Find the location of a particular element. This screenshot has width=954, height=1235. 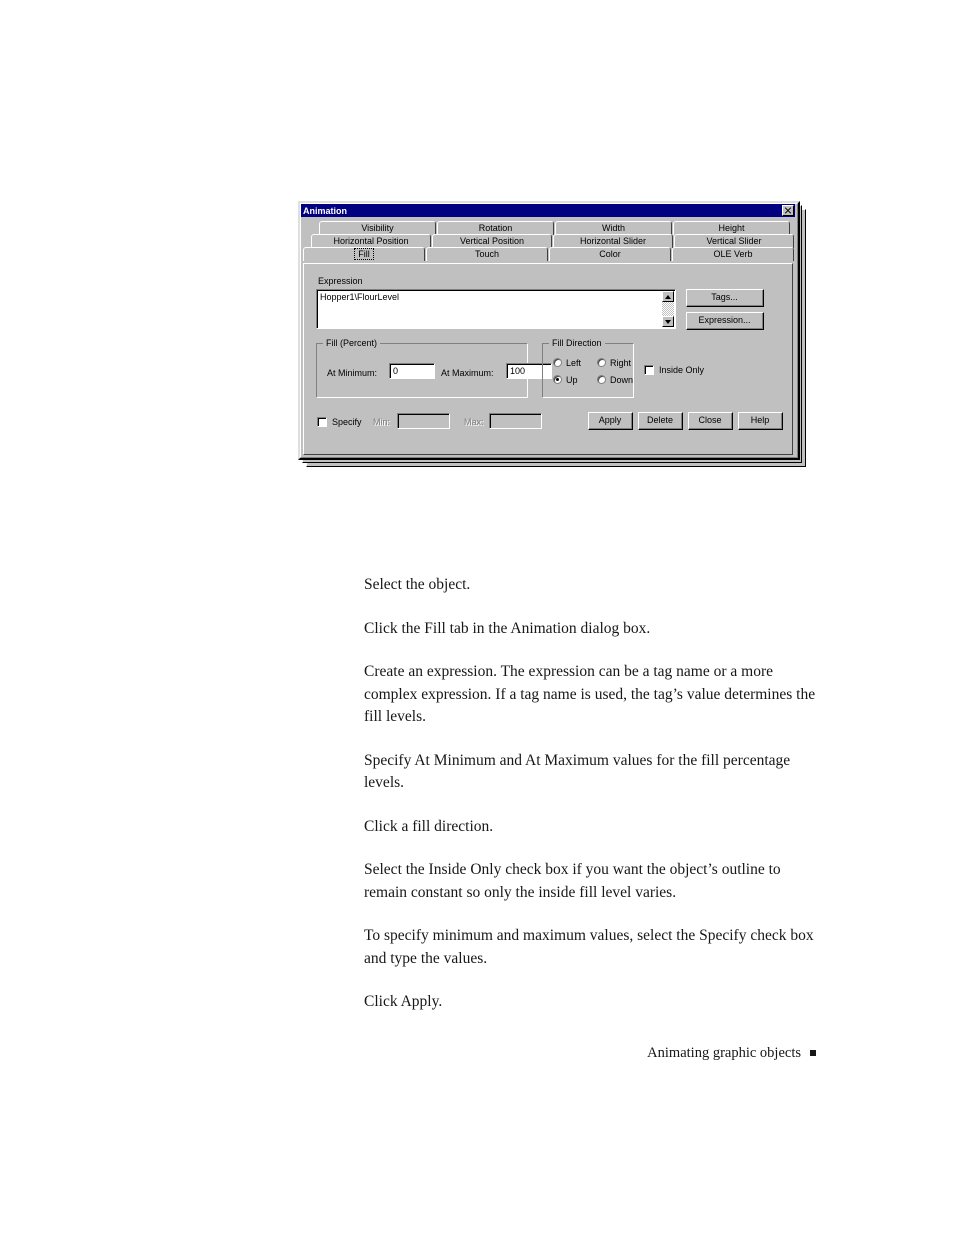

at-minimum-input: 0 is located at coordinates (412, 371).